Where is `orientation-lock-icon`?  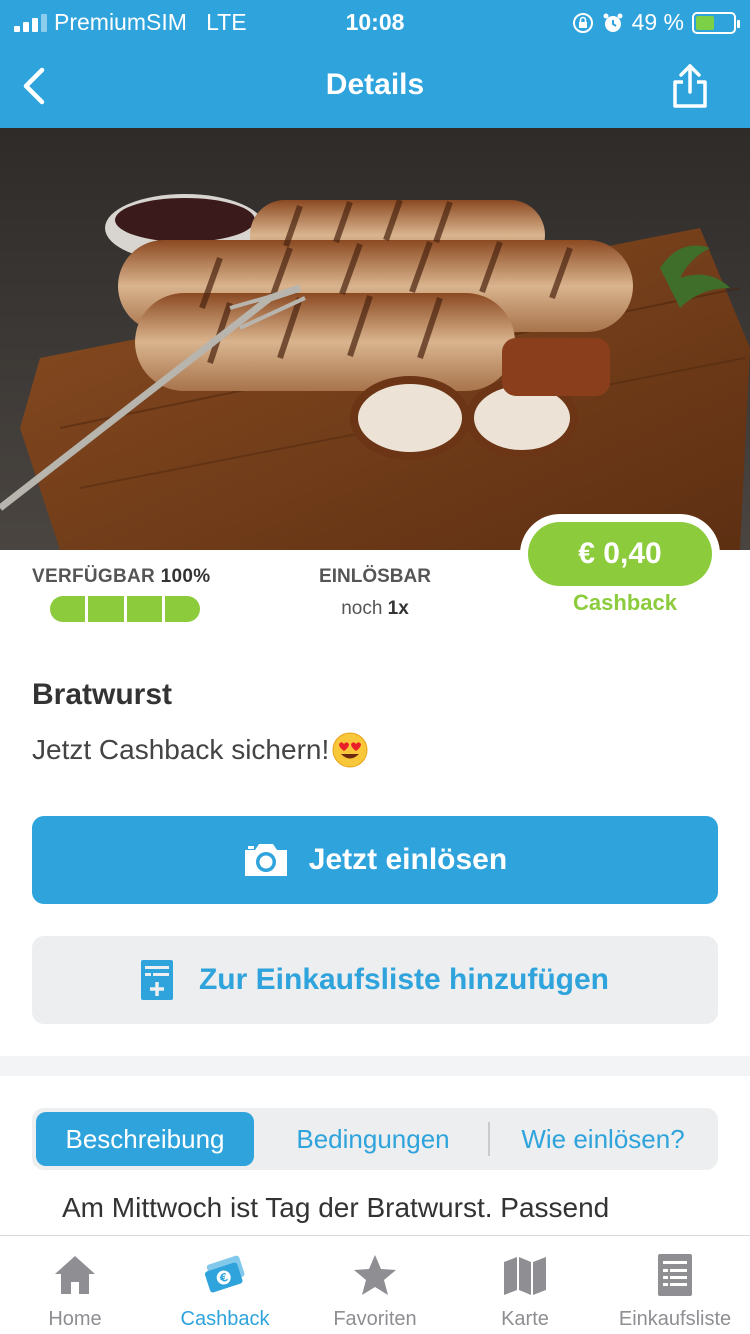 orientation-lock-icon is located at coordinates (582, 22).